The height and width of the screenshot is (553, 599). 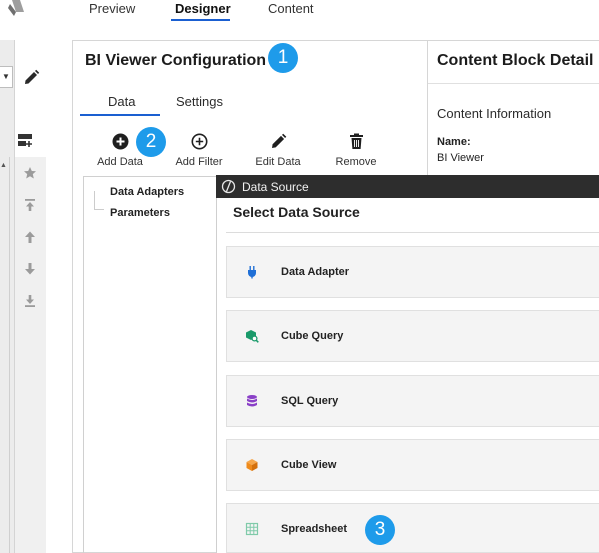 What do you see at coordinates (380, 530) in the screenshot?
I see `step-marker-3: 3` at bounding box center [380, 530].